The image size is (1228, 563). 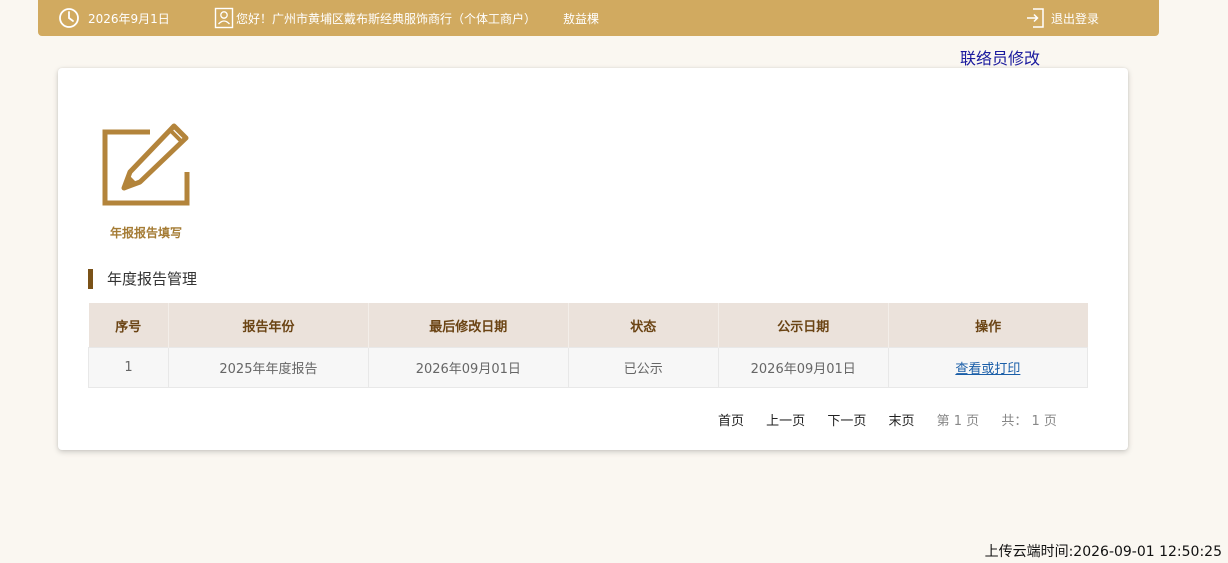 I want to click on cell-action: 查看或打印, so click(x=988, y=367).